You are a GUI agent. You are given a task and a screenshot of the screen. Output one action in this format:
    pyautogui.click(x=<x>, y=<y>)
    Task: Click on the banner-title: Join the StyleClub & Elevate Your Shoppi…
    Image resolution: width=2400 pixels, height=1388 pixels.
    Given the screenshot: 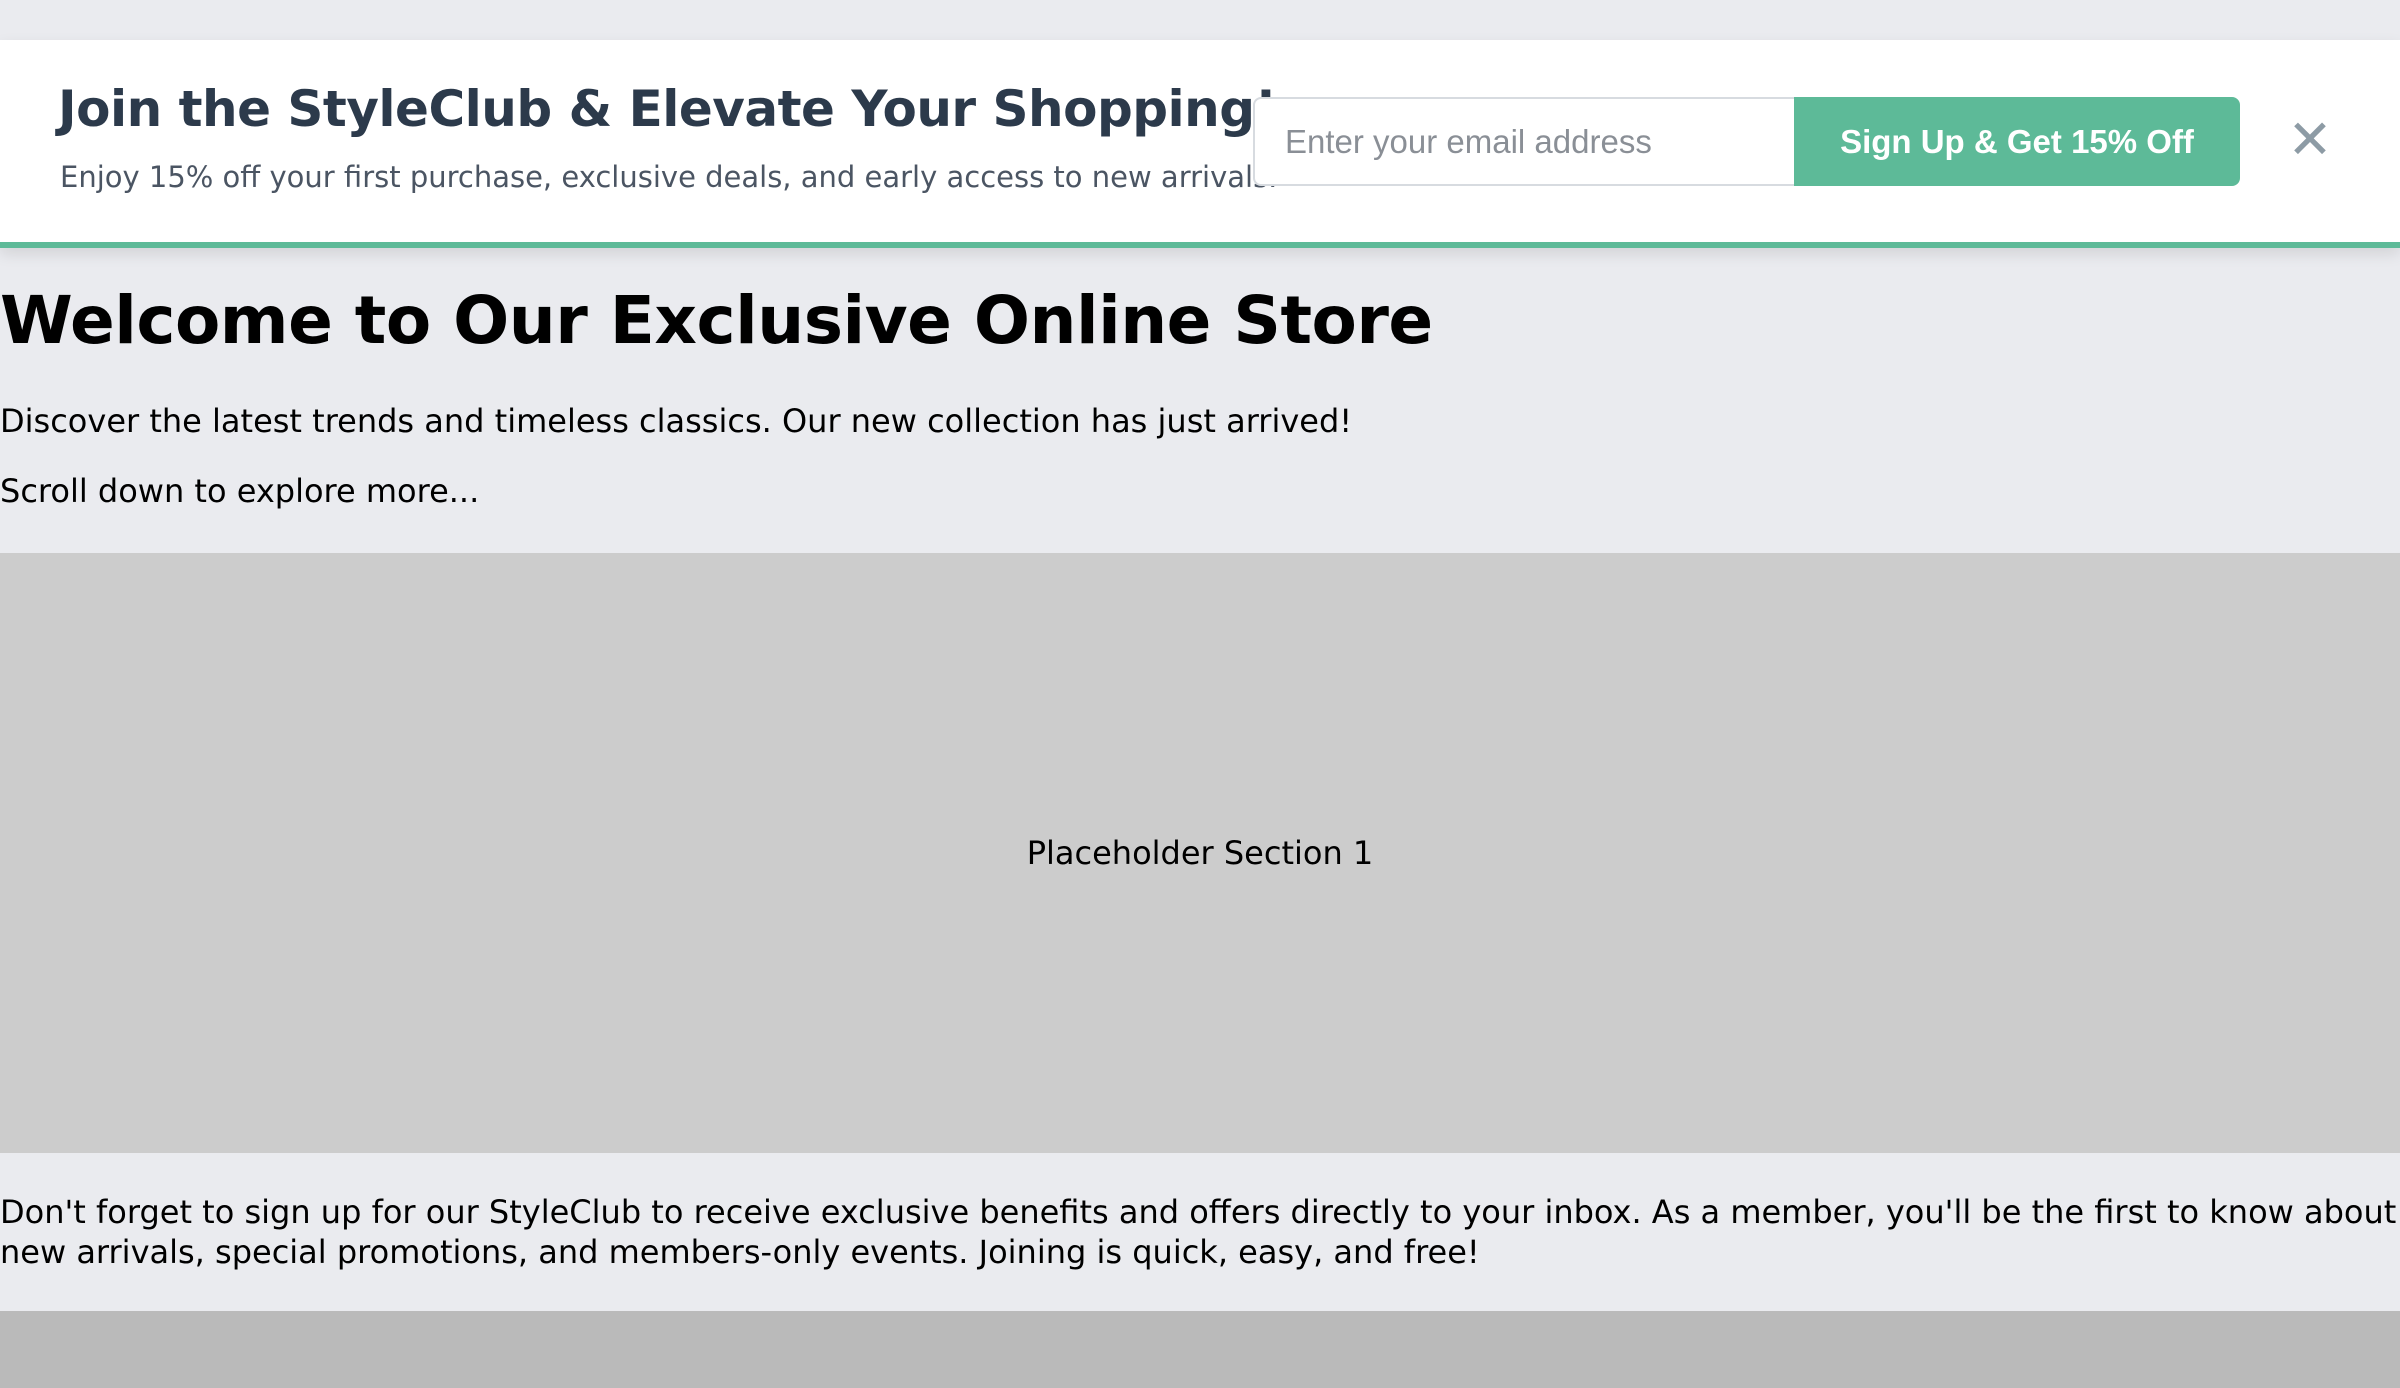 What is the action you would take?
    pyautogui.click(x=667, y=109)
    